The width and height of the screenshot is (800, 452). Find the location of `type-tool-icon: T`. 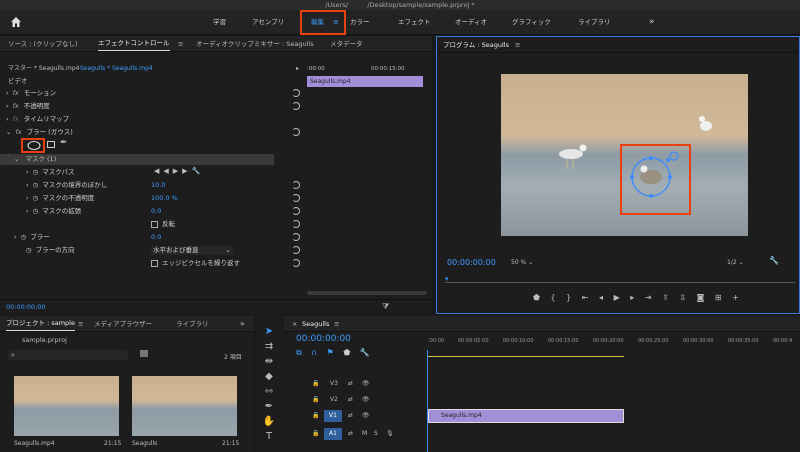

type-tool-icon: T is located at coordinates (269, 436).